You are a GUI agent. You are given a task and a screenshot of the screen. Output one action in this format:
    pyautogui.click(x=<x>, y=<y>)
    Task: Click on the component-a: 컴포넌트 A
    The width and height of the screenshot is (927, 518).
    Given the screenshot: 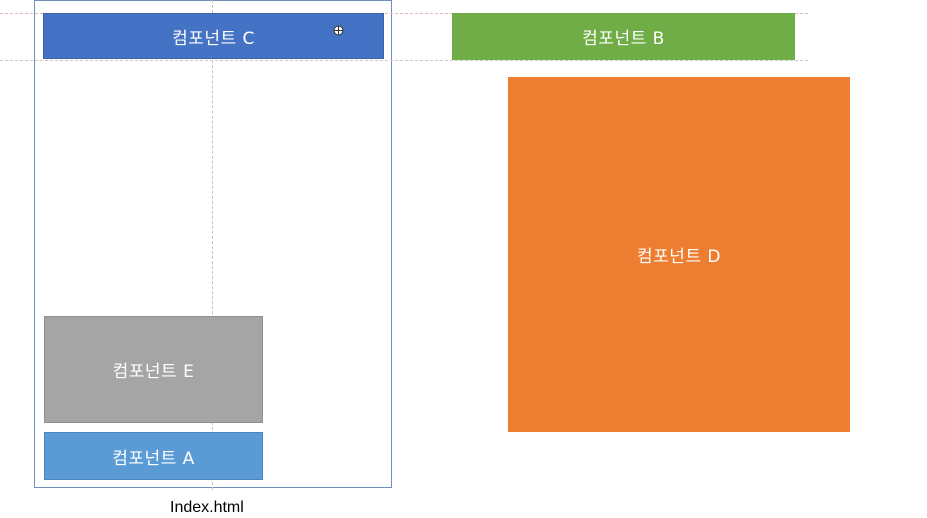 What is the action you would take?
    pyautogui.click(x=153, y=456)
    